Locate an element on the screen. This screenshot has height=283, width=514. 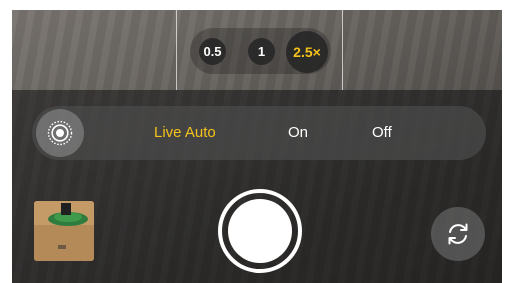
camera-flip-button is located at coordinates (458, 234).